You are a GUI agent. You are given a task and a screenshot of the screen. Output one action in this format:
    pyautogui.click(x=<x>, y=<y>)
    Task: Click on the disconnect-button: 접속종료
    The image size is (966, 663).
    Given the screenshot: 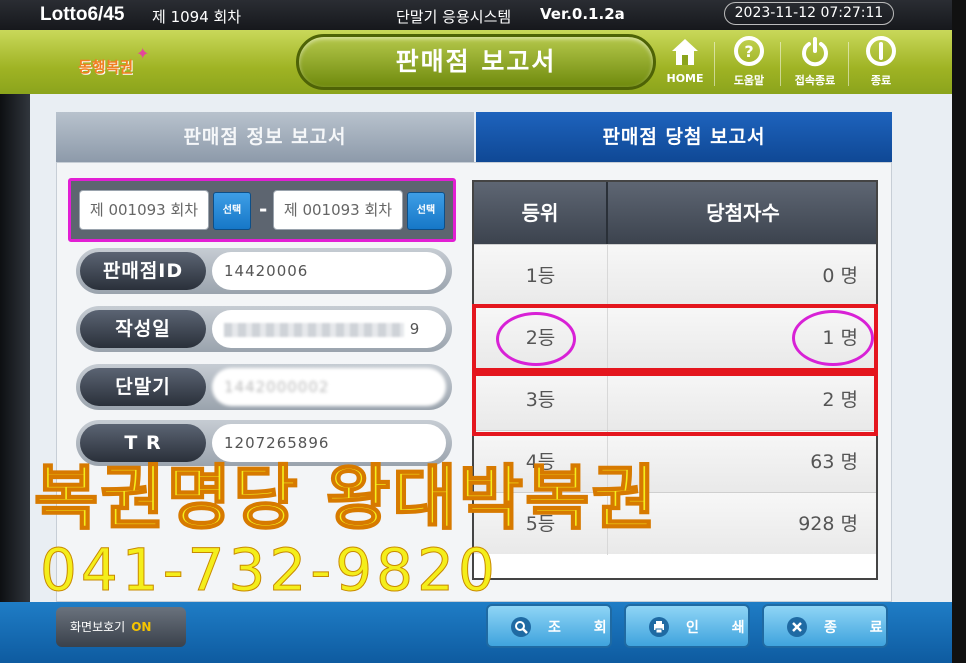 What is the action you would take?
    pyautogui.click(x=815, y=63)
    